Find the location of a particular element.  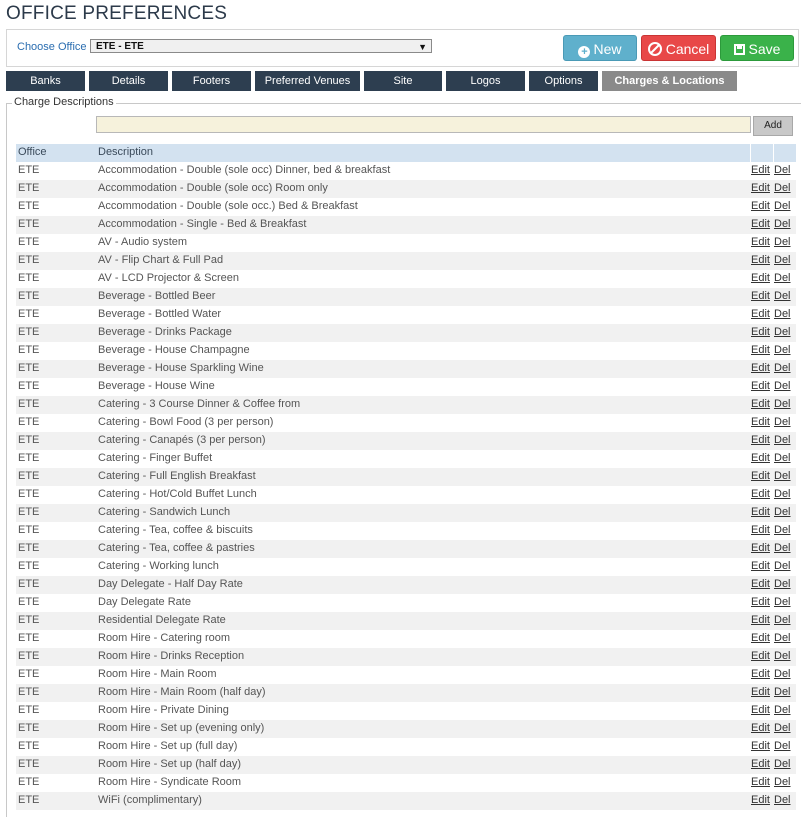

table-row: ETE Day Delegate - Half Day Rate Edit Del is located at coordinates (406, 585).